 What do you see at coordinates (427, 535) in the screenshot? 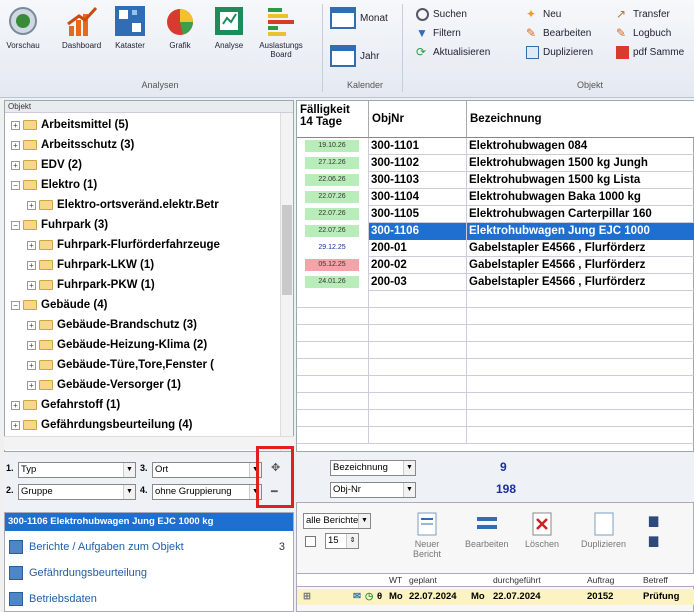
I see `new-report-button: Neuer Bericht` at bounding box center [427, 535].